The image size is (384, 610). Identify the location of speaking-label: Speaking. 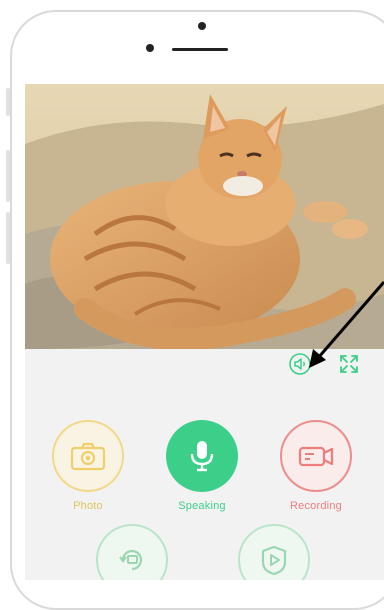
(202, 506).